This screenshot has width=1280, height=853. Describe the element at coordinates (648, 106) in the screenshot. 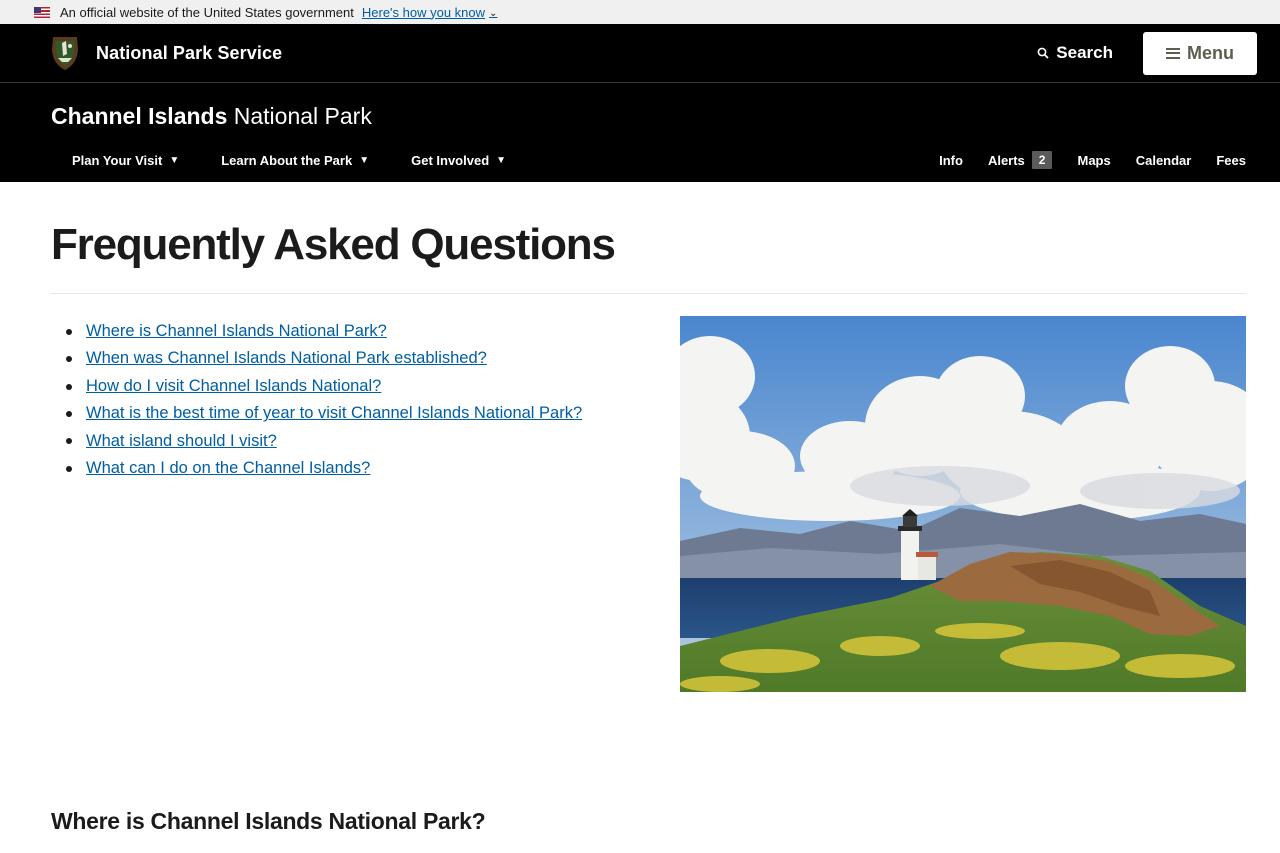

I see `park-name: Channel Islands National Park` at that location.